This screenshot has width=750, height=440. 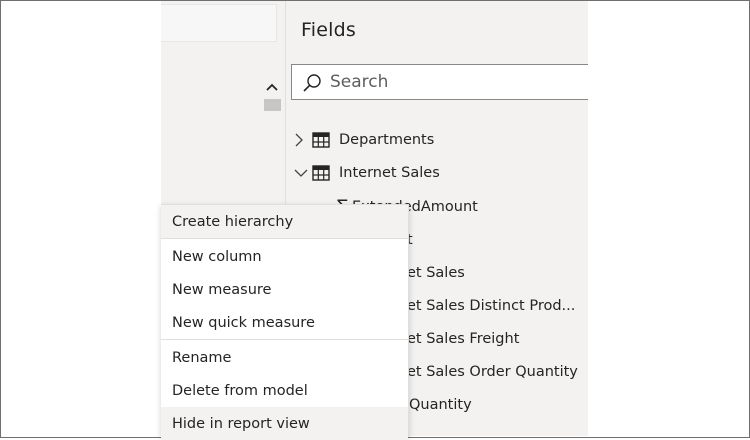 What do you see at coordinates (328, 30) in the screenshot?
I see `fields-title: Fields` at bounding box center [328, 30].